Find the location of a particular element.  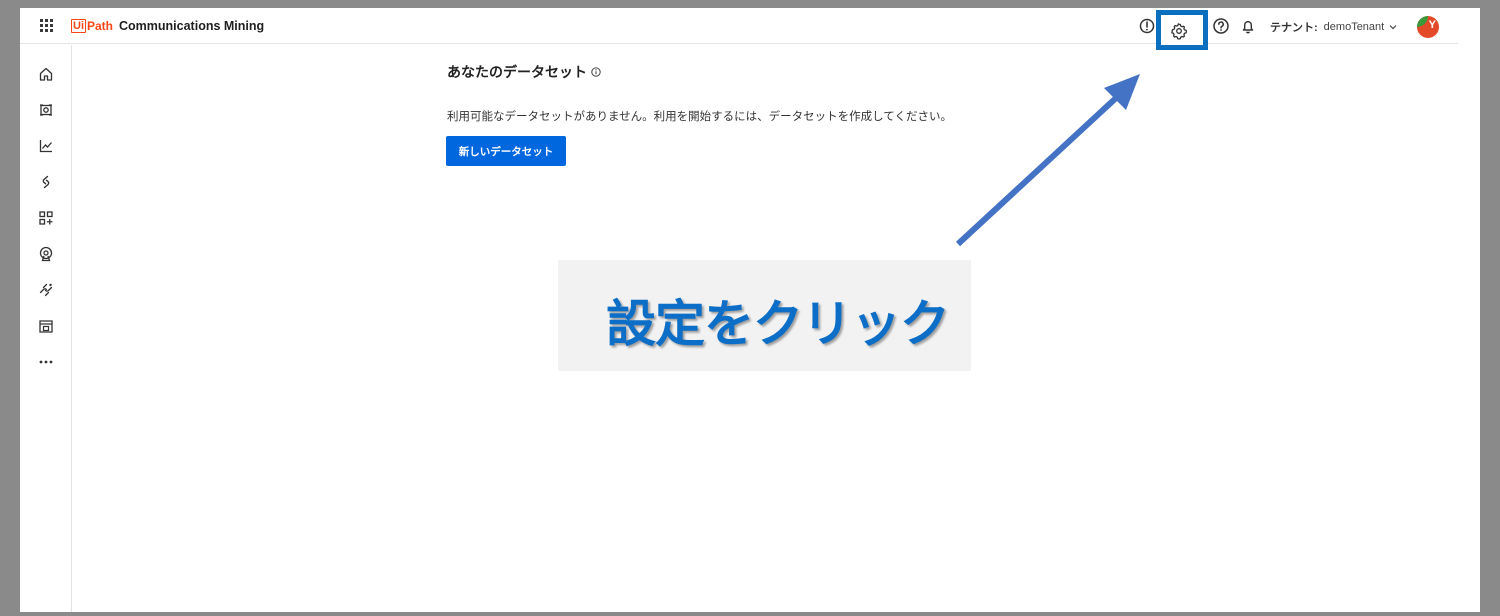

arrow-shaft is located at coordinates (1037, 171).